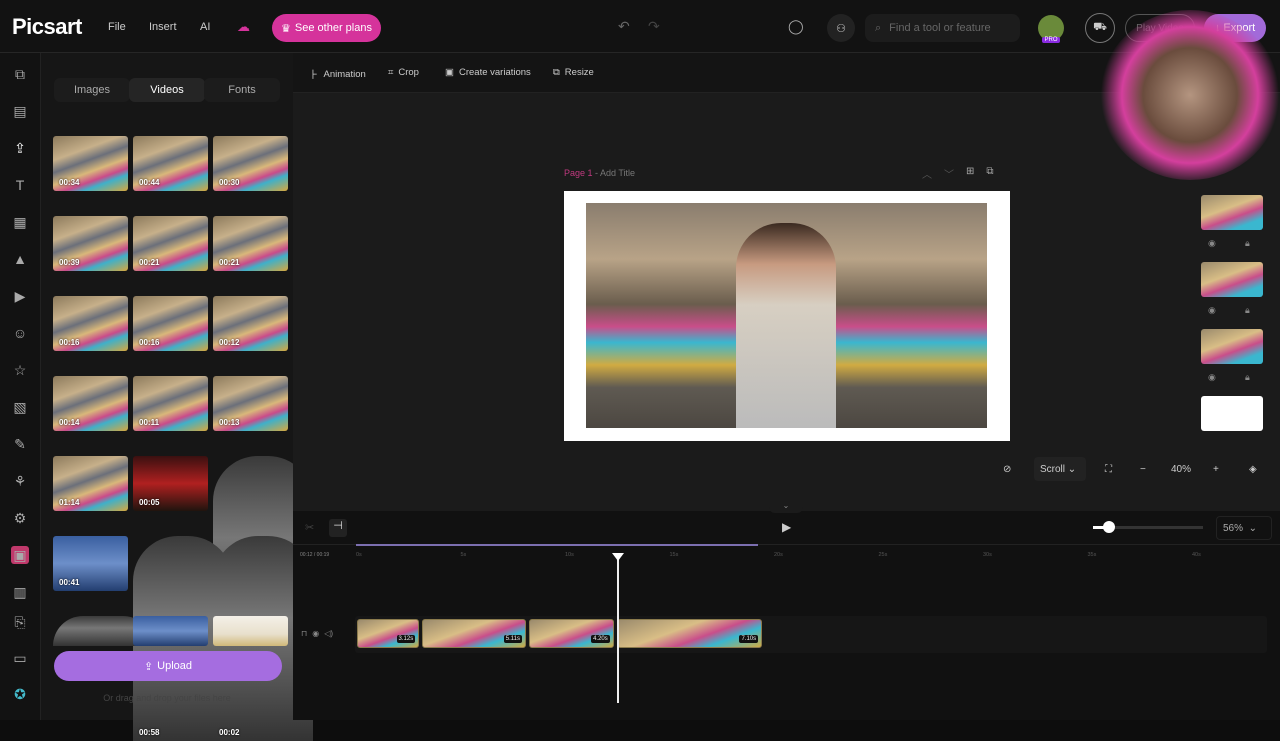 This screenshot has width=1280, height=741. Describe the element at coordinates (474, 633) in the screenshot. I see `timeline-clip: 5.11s` at that location.